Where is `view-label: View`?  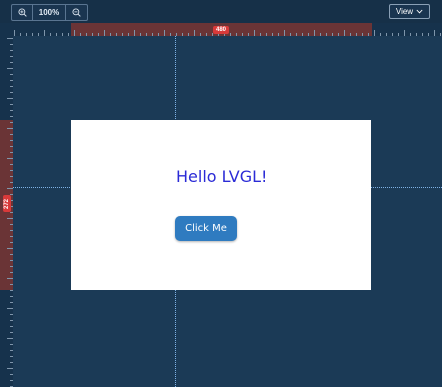 view-label: View is located at coordinates (404, 11).